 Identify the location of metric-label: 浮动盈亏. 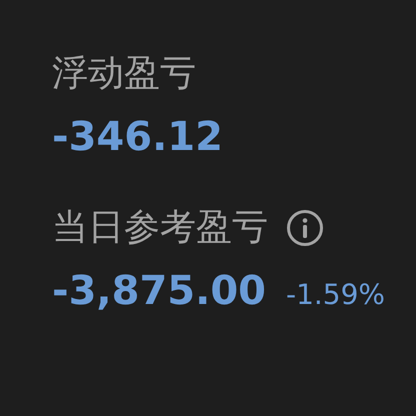
(124, 74).